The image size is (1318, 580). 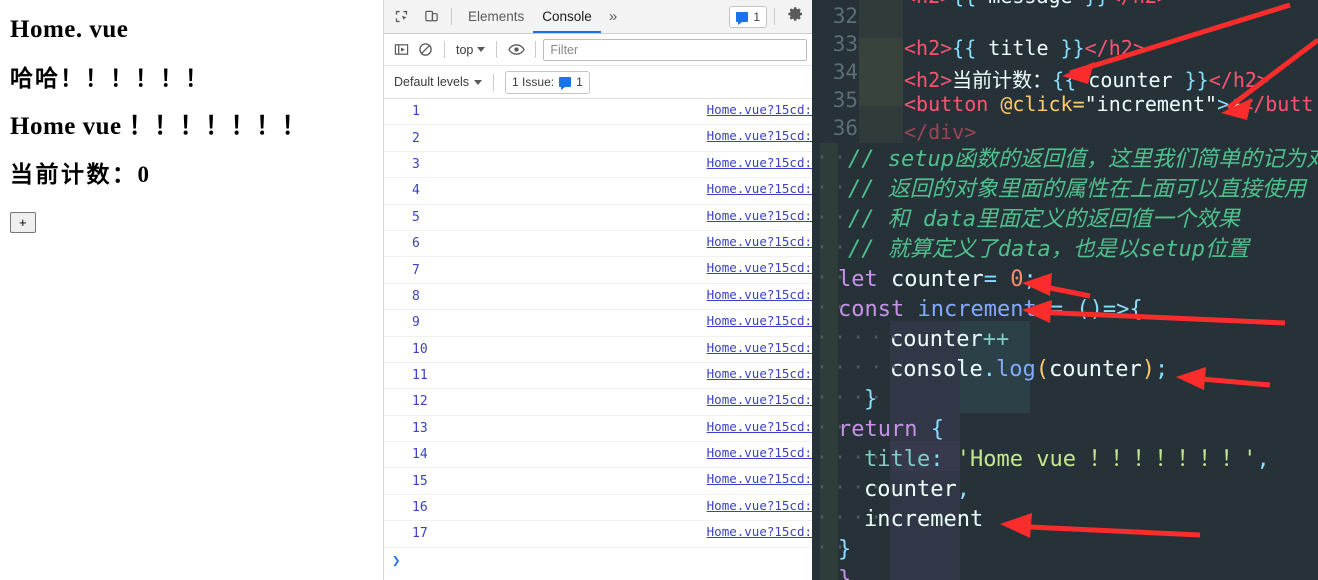 I want to click on editor-code-line: return {, so click(x=891, y=430).